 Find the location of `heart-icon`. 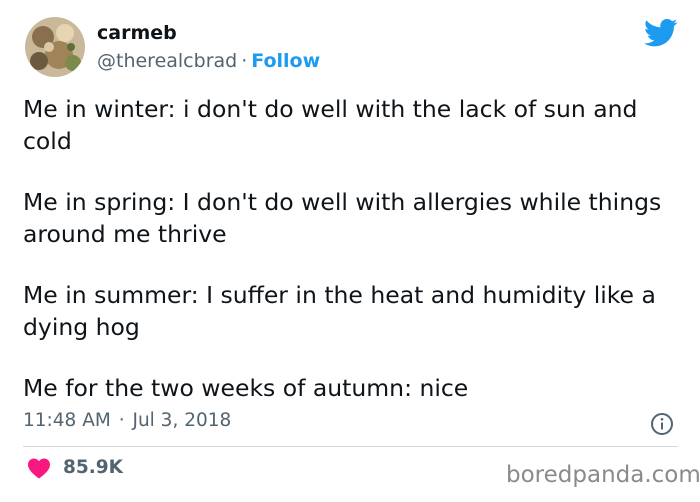

heart-icon is located at coordinates (39, 468).